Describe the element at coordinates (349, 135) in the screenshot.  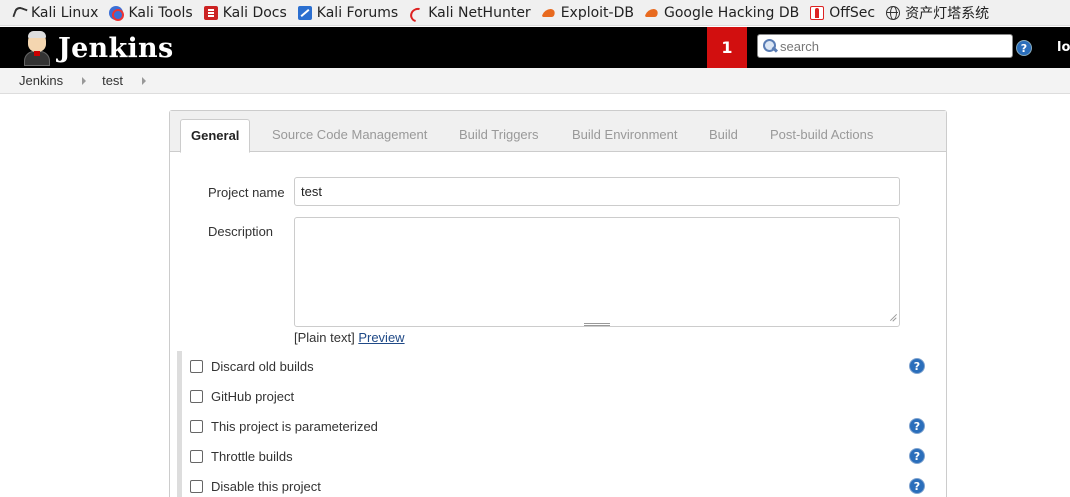
I see `tab-source-code-management: Source Code Management` at that location.